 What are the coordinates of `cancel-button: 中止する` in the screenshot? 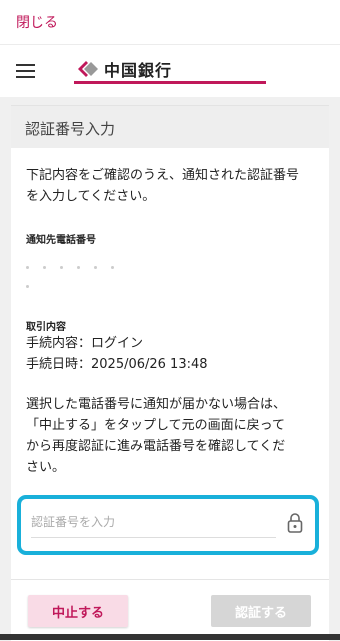 It's located at (78, 611).